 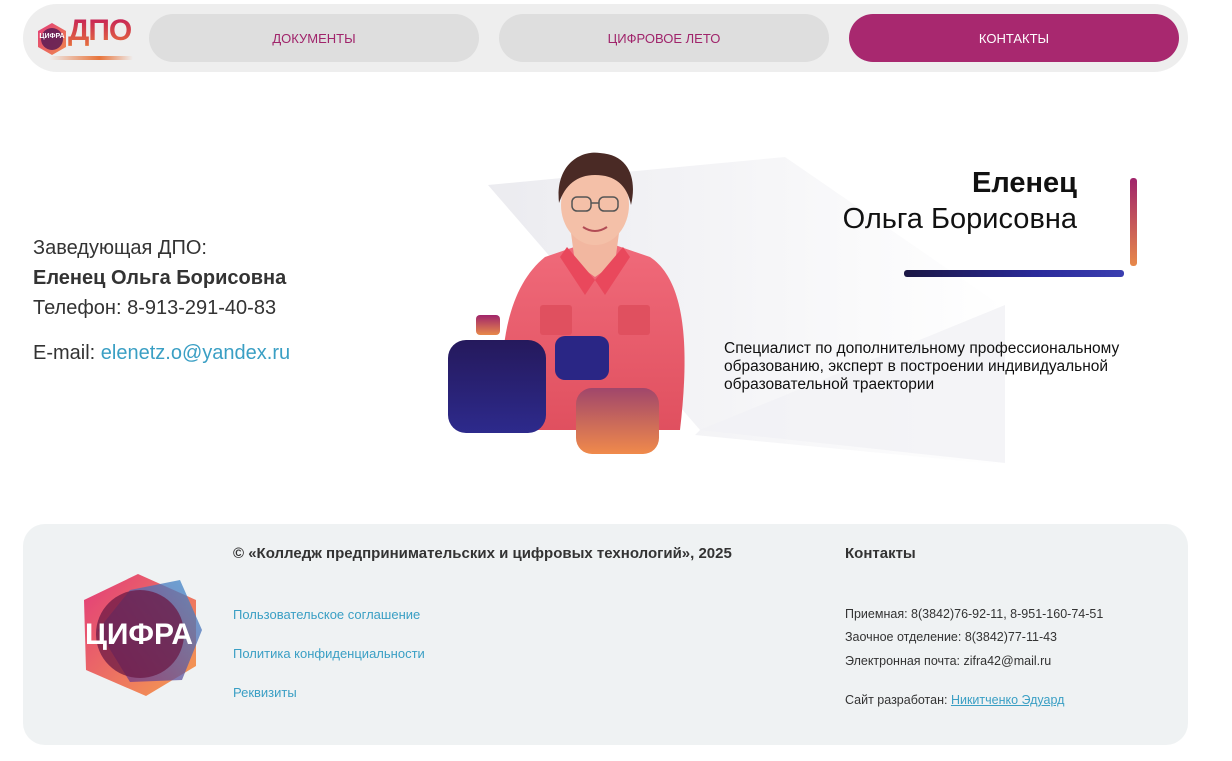 I want to click on decor-square-tiny, so click(x=488, y=325).